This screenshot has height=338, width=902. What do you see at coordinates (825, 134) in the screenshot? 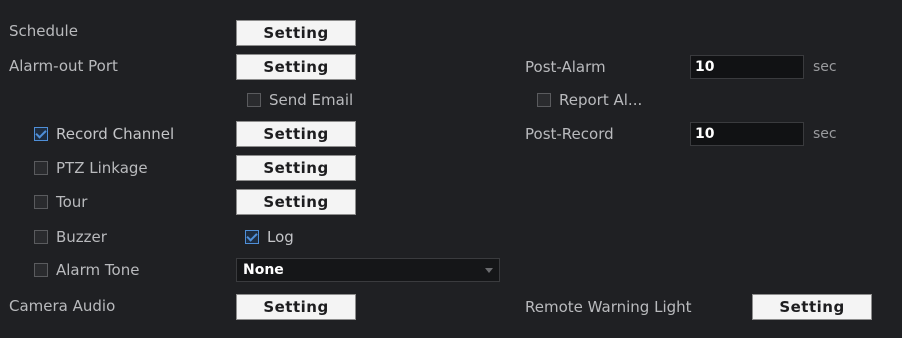
I see `post-record-unit: sec` at bounding box center [825, 134].